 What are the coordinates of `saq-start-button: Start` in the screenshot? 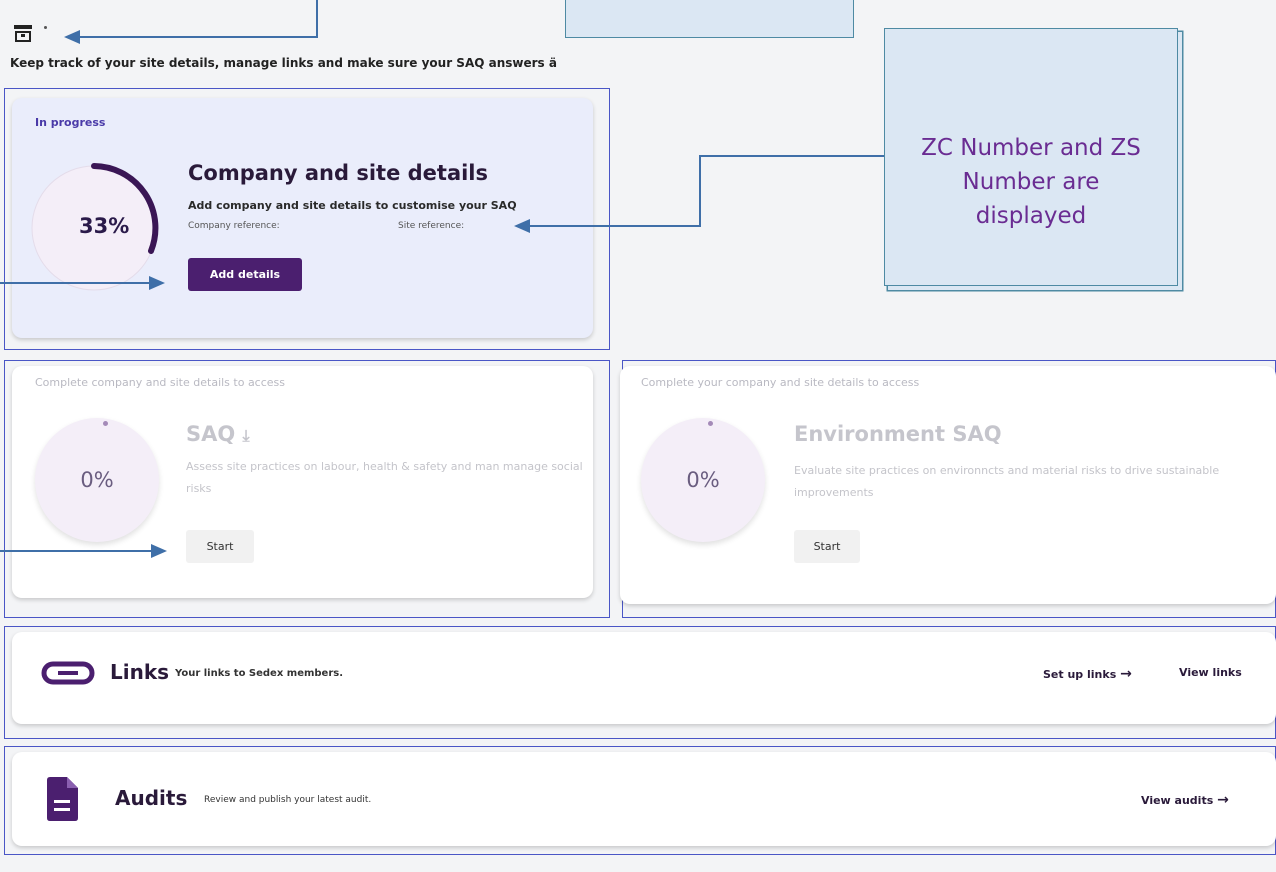 It's located at (220, 546).